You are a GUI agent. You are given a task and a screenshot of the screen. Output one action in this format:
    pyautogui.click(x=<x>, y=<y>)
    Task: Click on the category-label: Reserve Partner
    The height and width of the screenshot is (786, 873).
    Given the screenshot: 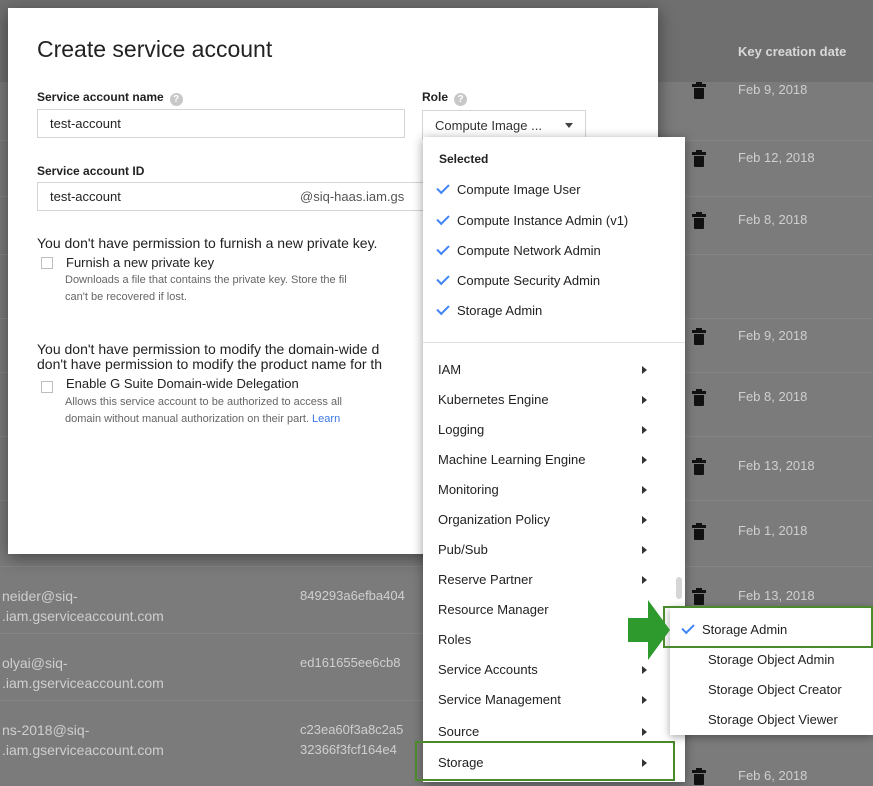 What is the action you would take?
    pyautogui.click(x=485, y=579)
    